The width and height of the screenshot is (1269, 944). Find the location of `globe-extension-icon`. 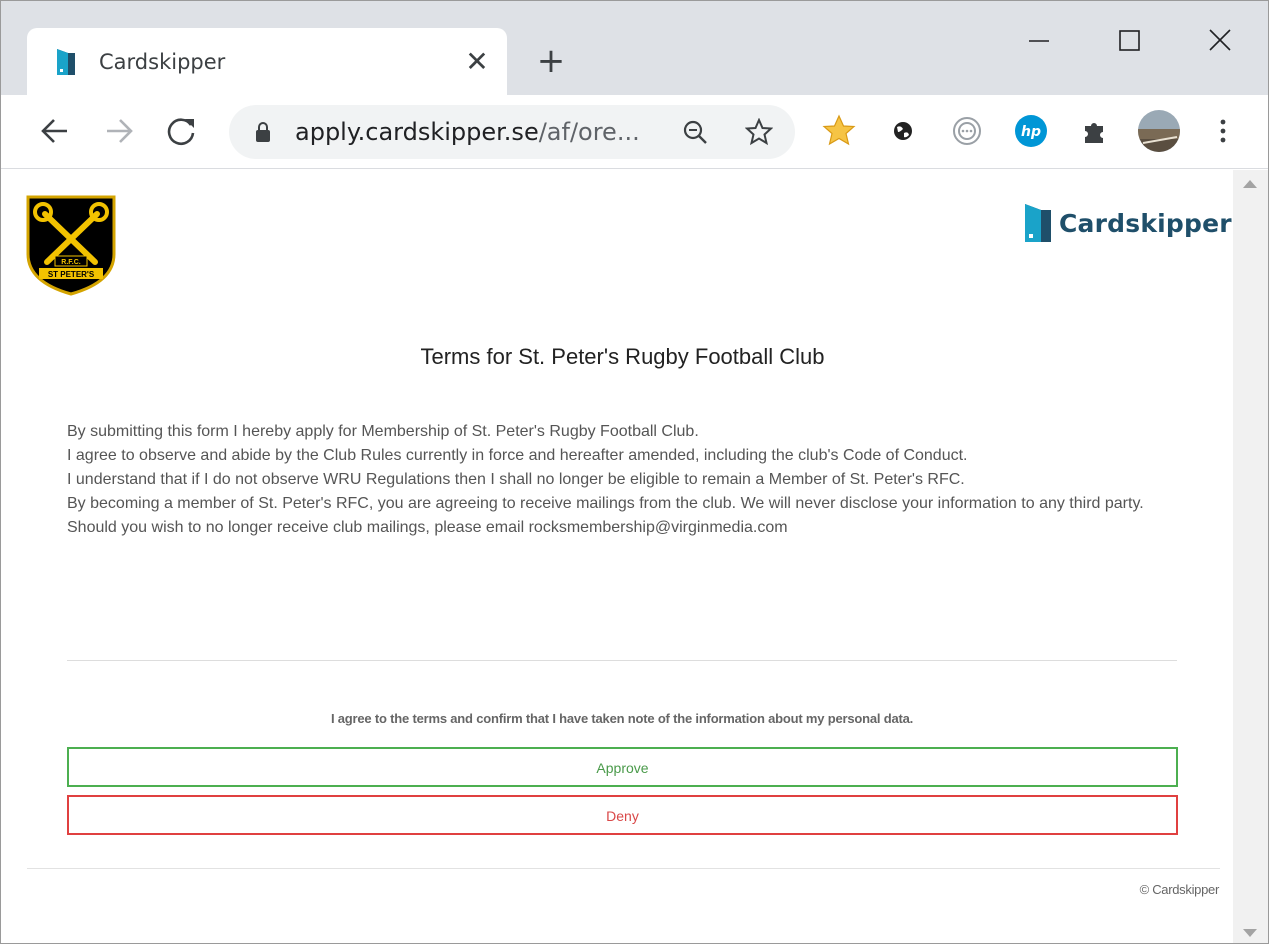

globe-extension-icon is located at coordinates (903, 131).